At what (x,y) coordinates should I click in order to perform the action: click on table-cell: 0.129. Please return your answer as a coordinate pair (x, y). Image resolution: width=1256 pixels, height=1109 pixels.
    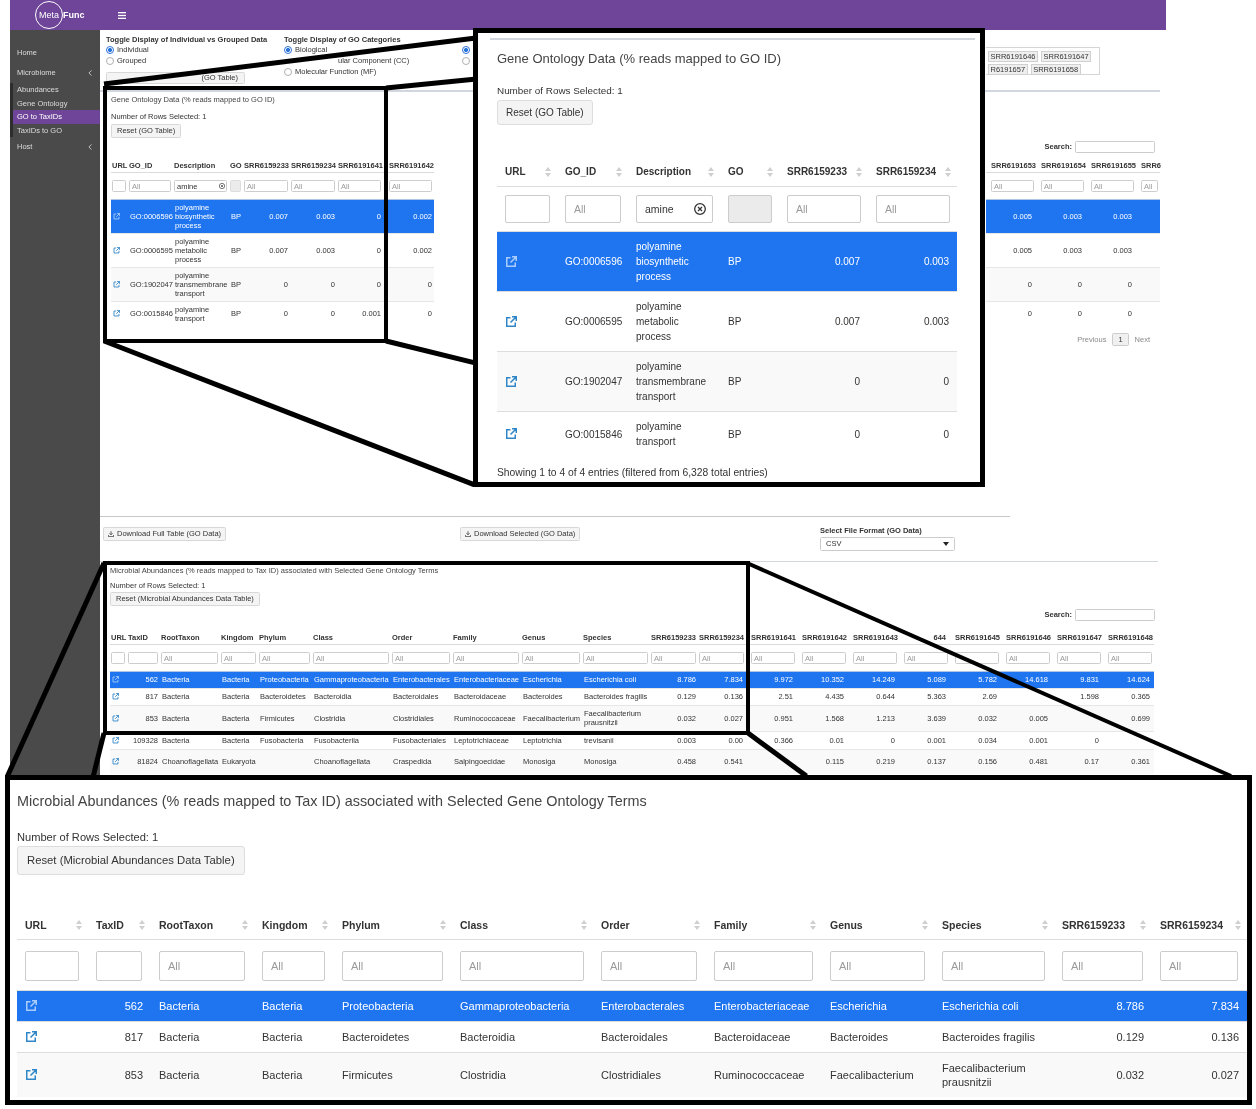
    Looking at the image, I should click on (1103, 1037).